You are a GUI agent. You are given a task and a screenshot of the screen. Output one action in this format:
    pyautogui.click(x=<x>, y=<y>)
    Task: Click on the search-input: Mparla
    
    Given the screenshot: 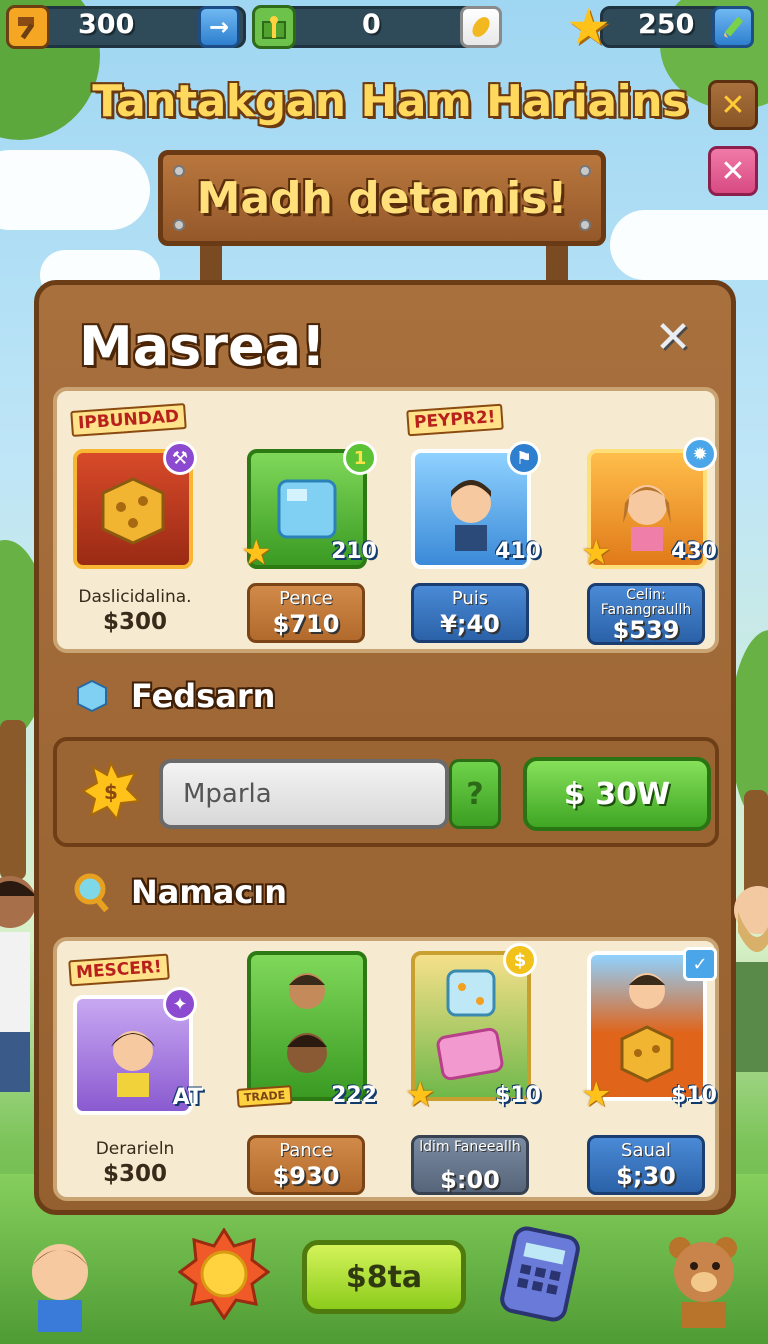 What is the action you would take?
    pyautogui.click(x=304, y=794)
    